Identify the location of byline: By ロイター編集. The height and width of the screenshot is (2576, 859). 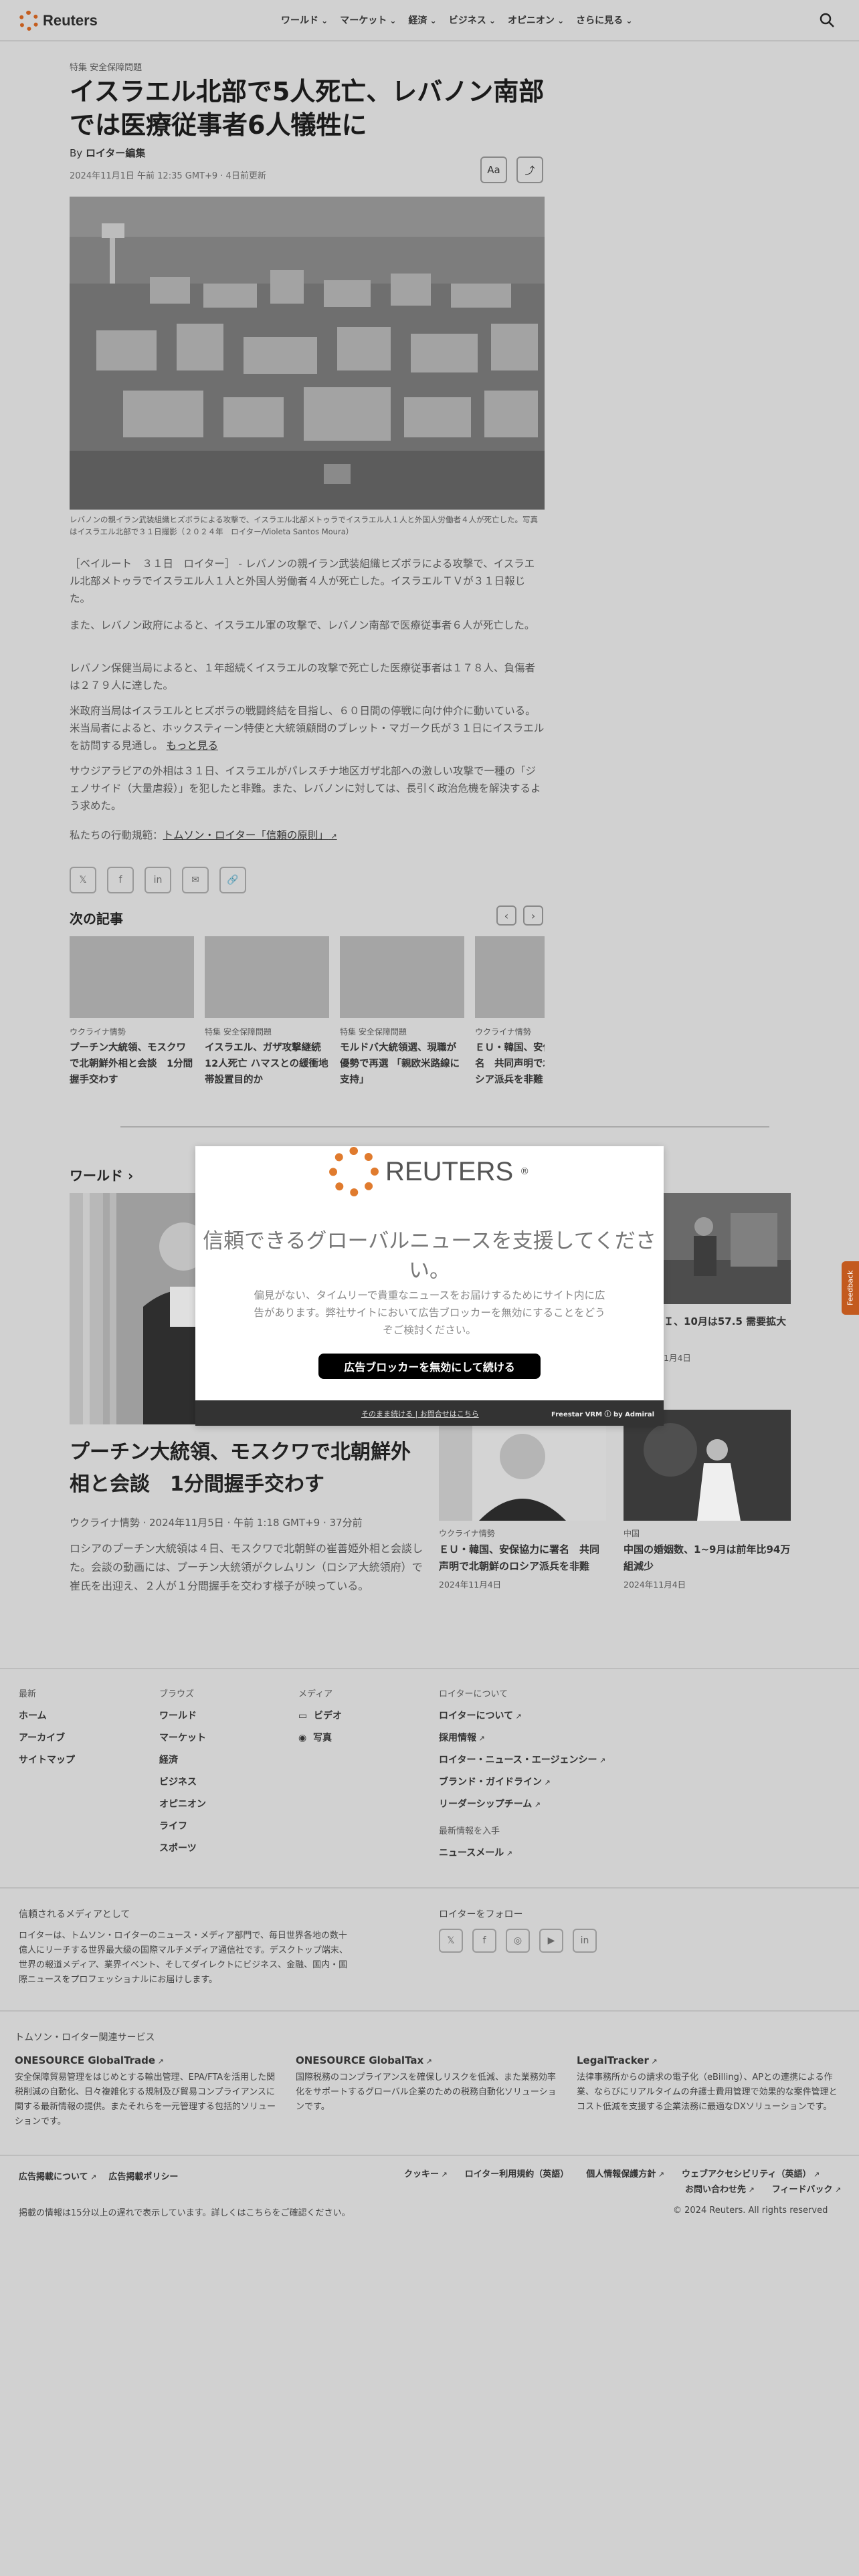
(108, 153).